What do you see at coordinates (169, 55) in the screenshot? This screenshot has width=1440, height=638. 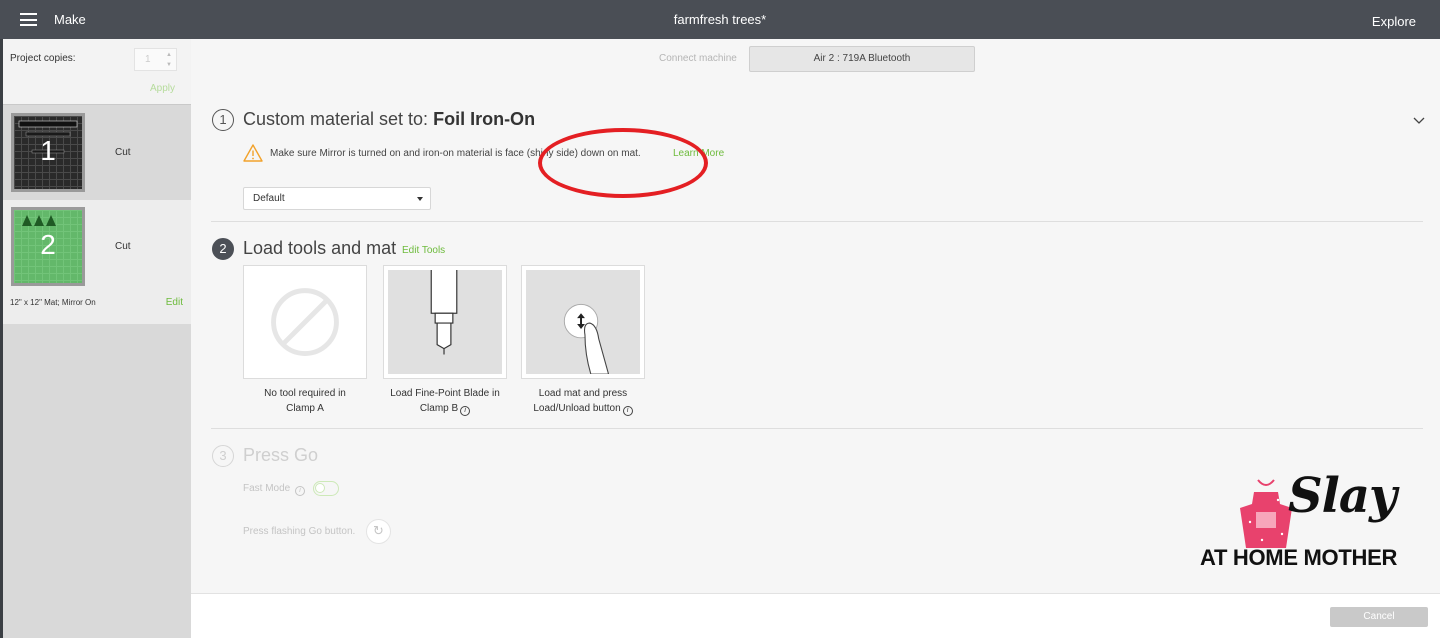 I see `increment-icon: ▲` at bounding box center [169, 55].